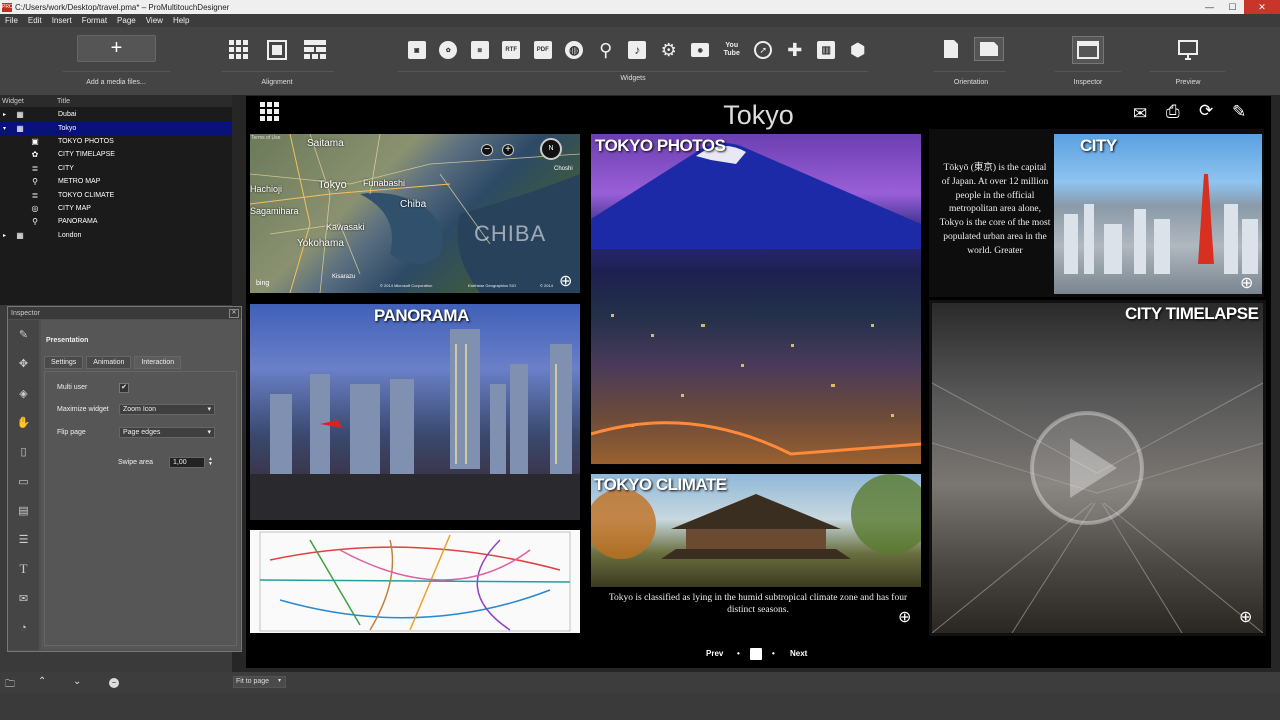 The height and width of the screenshot is (720, 1280). I want to click on tree-row: ▸ ▦ London, so click(116, 235).